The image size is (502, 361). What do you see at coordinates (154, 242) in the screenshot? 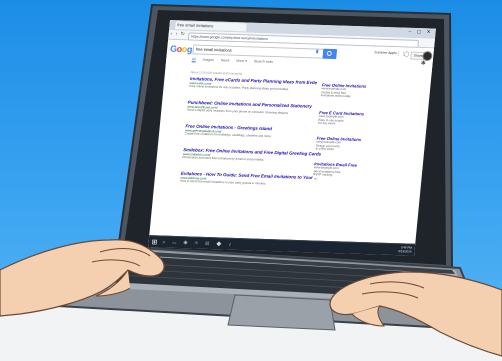
I see `windows-start-icon: ⊞` at bounding box center [154, 242].